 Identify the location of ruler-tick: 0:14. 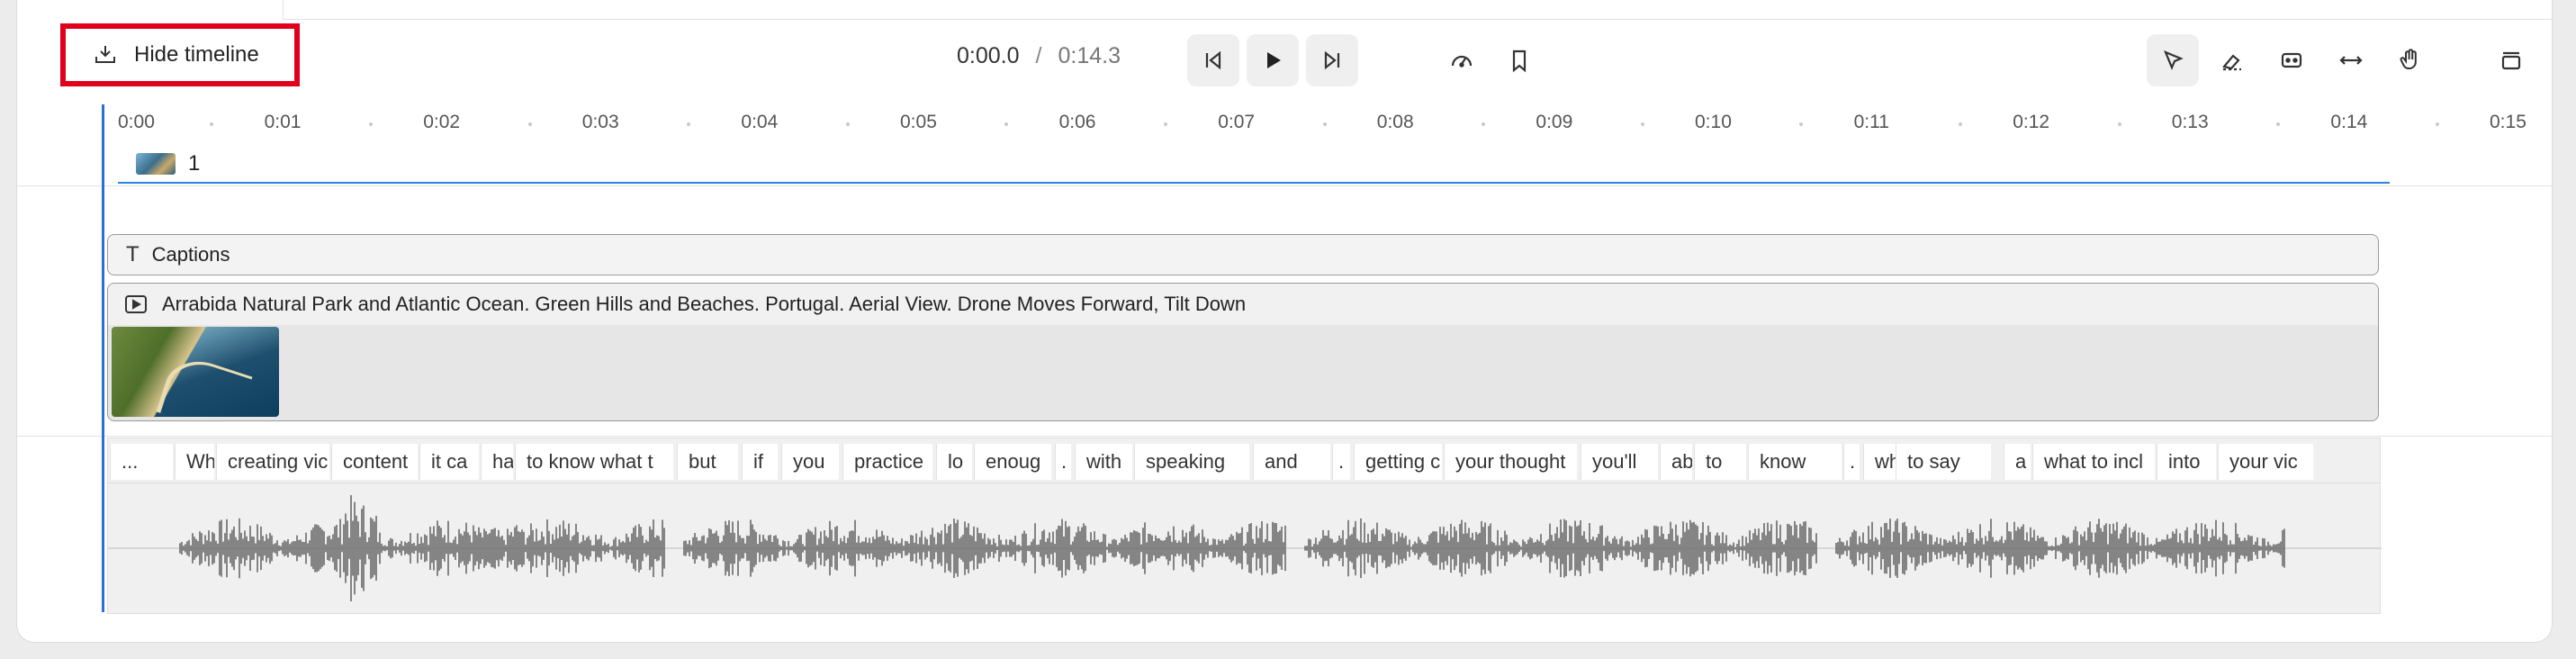
(2349, 122).